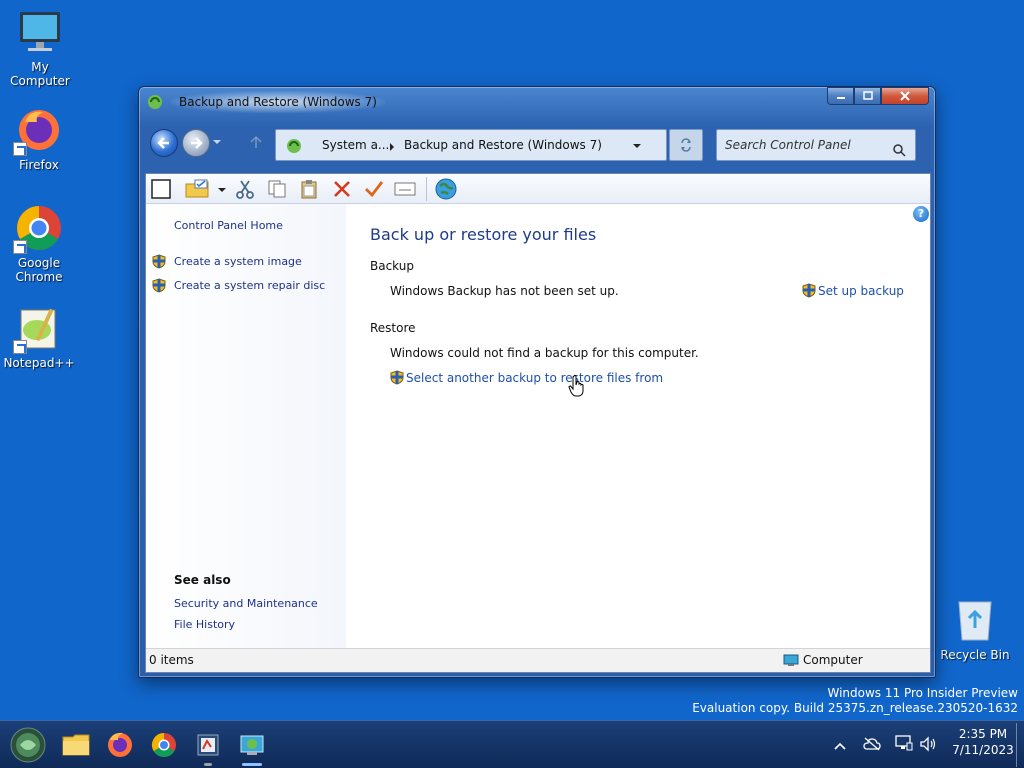  I want to click on desktop-icon-google-chrome: Google Chrome, so click(39, 244).